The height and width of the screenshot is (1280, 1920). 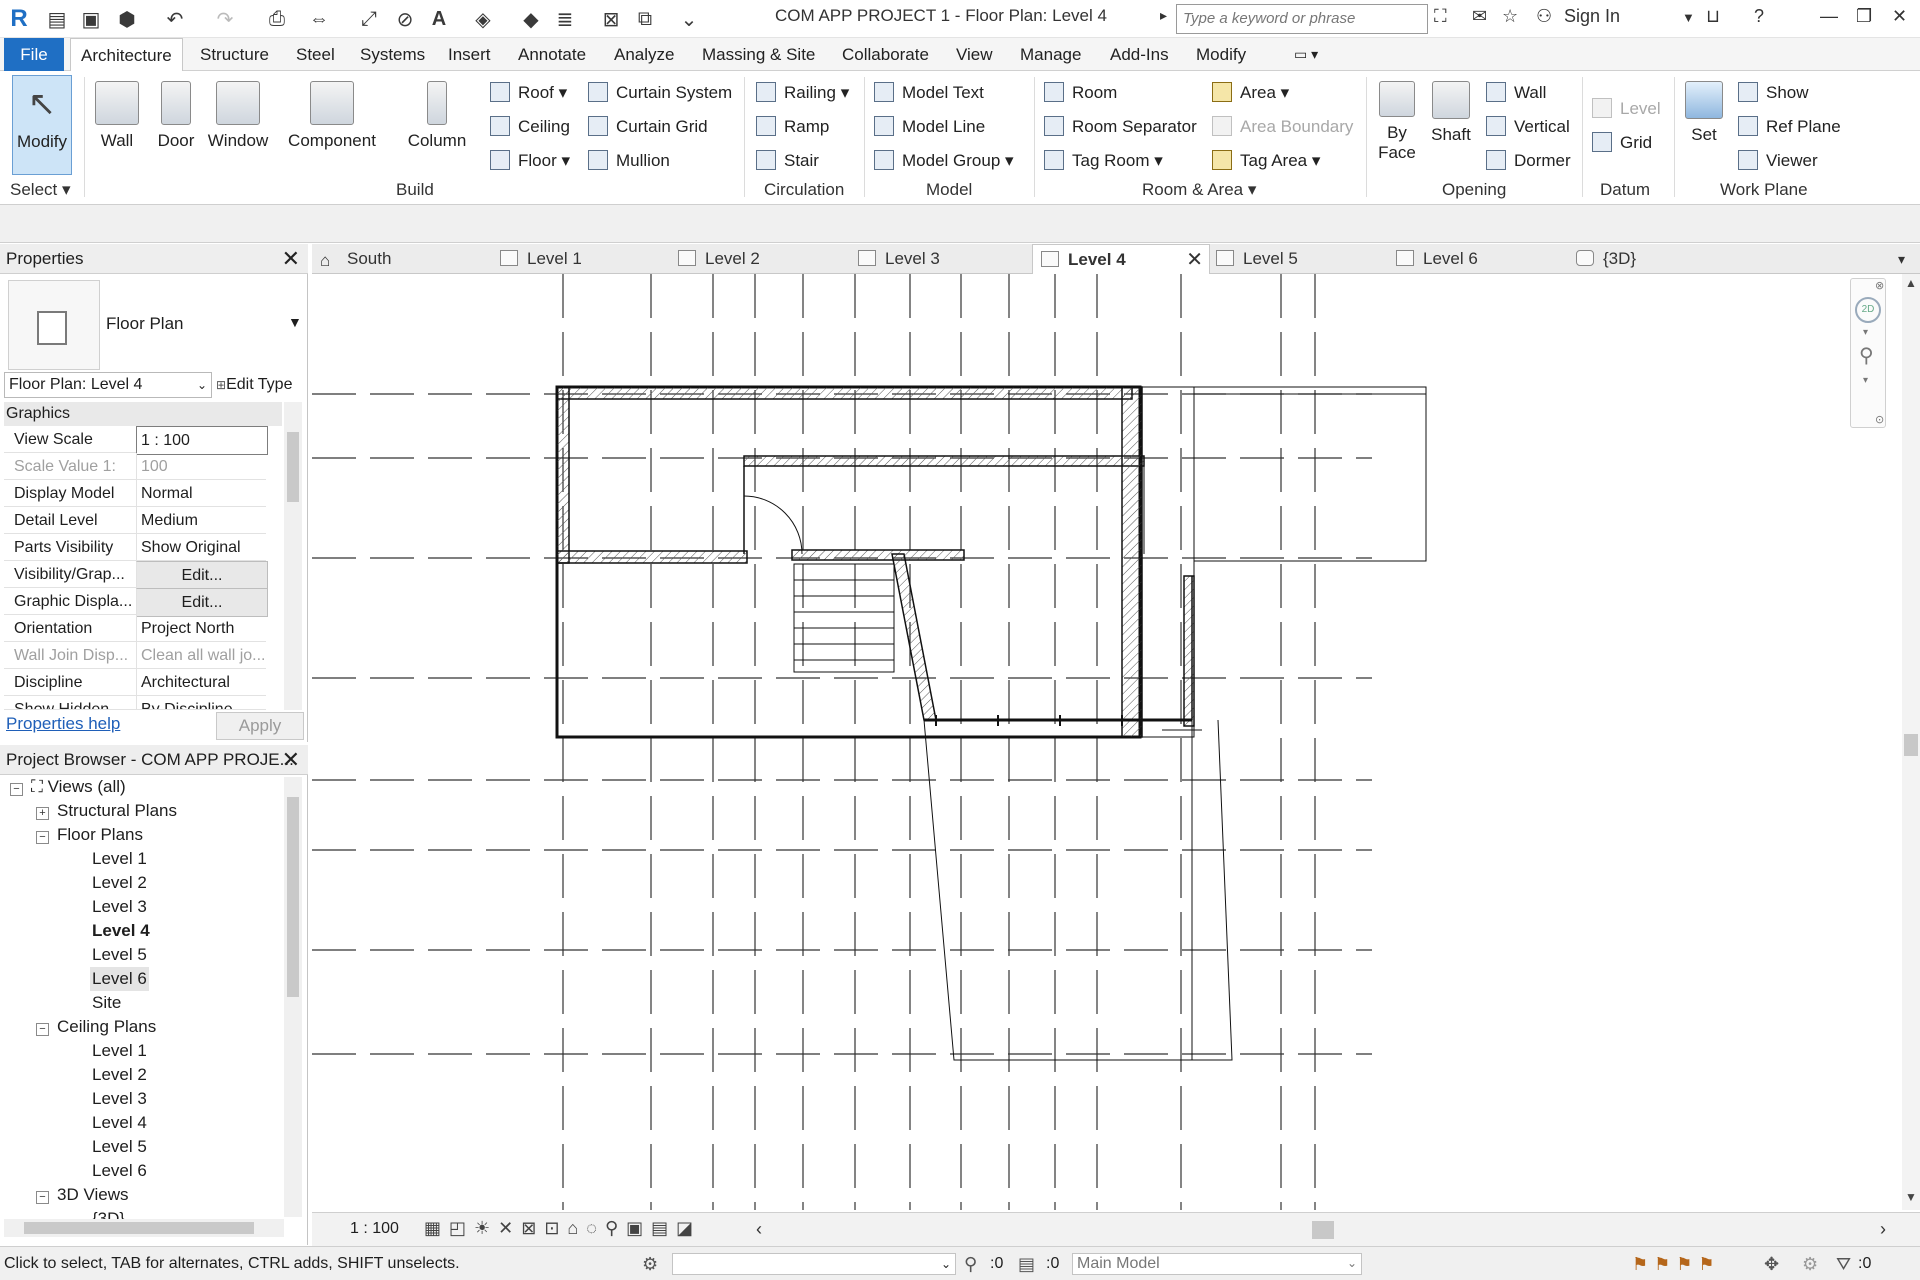 What do you see at coordinates (787, 161) in the screenshot?
I see `stair-button: Stair` at bounding box center [787, 161].